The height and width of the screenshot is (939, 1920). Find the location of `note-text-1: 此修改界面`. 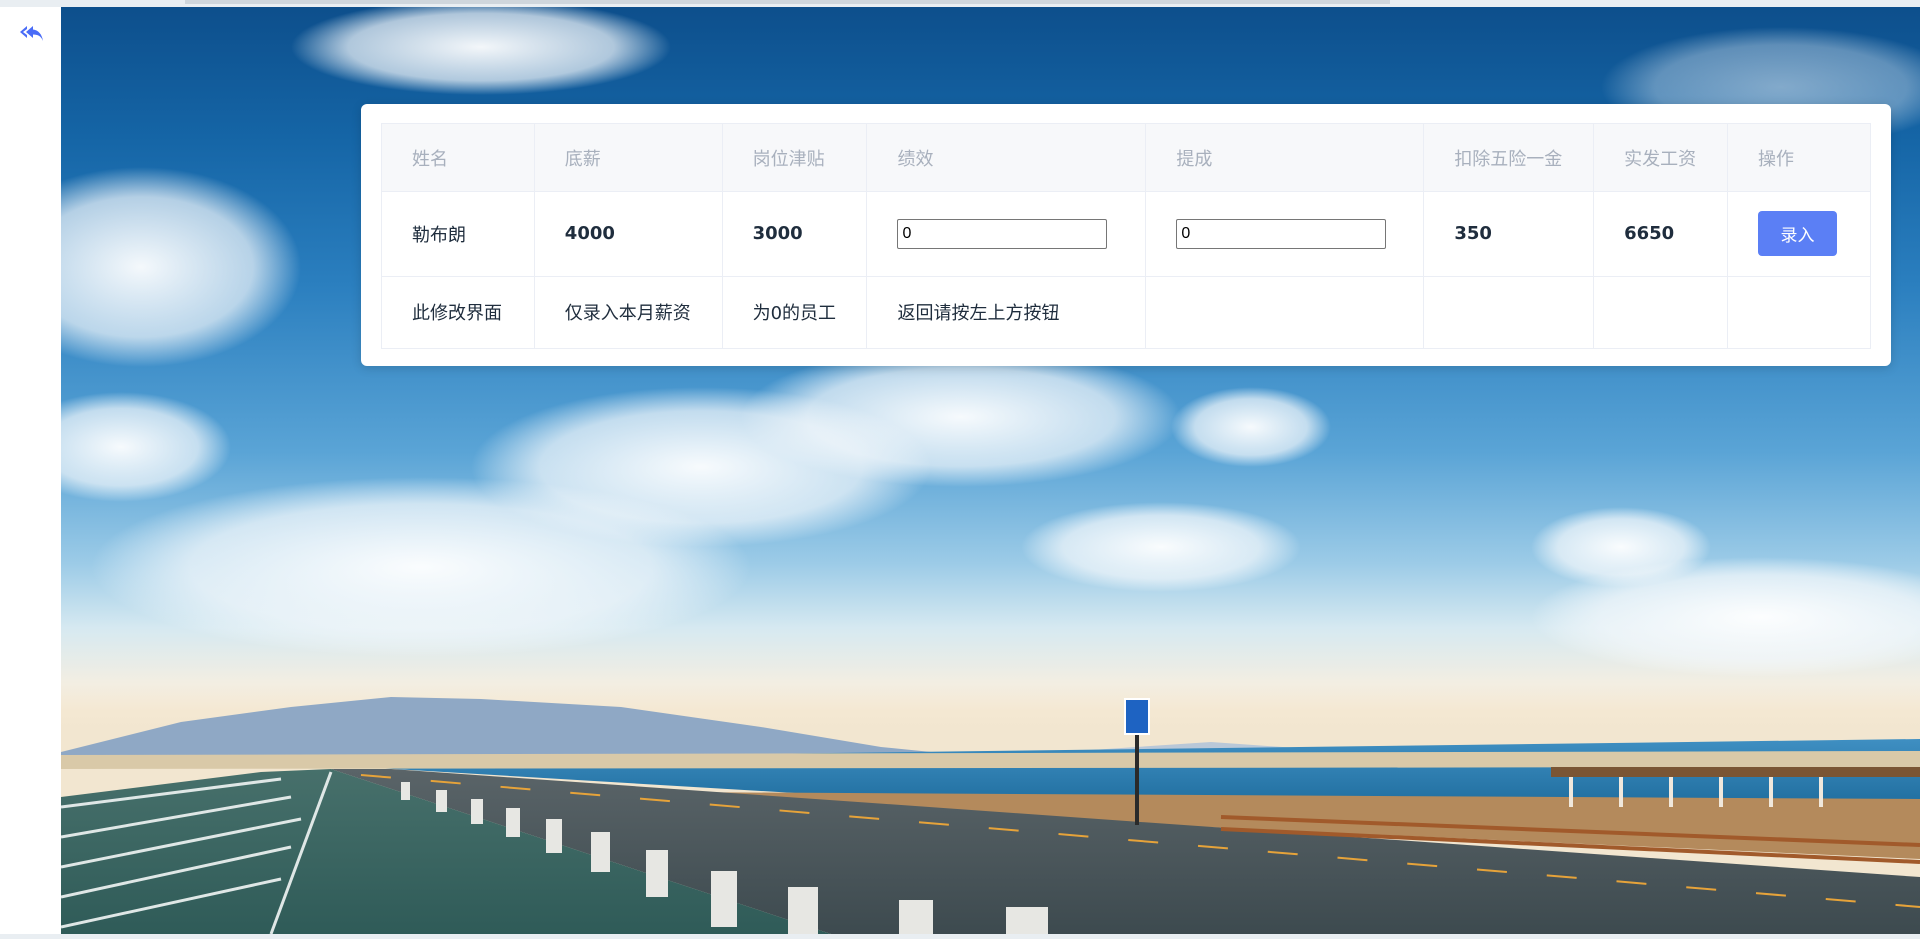

note-text-1: 此修改界面 is located at coordinates (458, 312).